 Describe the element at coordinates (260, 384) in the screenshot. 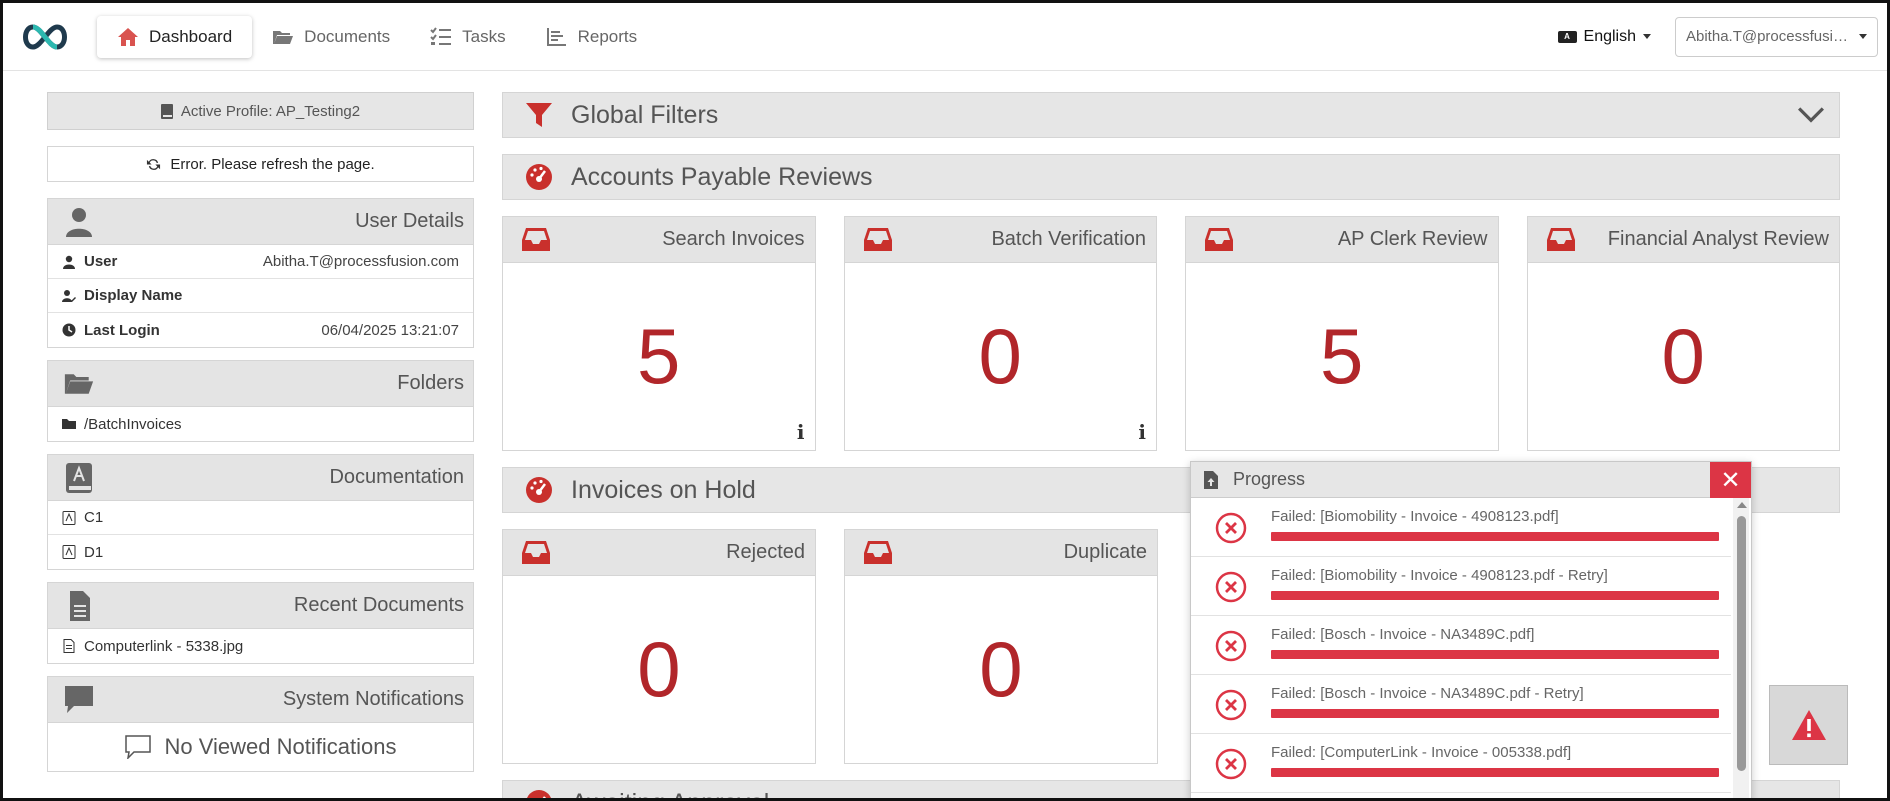

I see `folders-header: Folders` at that location.